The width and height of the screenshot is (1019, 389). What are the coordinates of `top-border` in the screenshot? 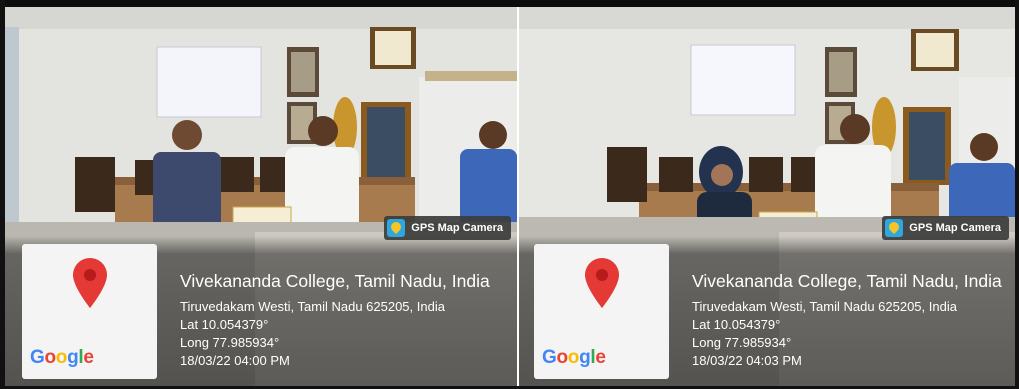 It's located at (509, 3).